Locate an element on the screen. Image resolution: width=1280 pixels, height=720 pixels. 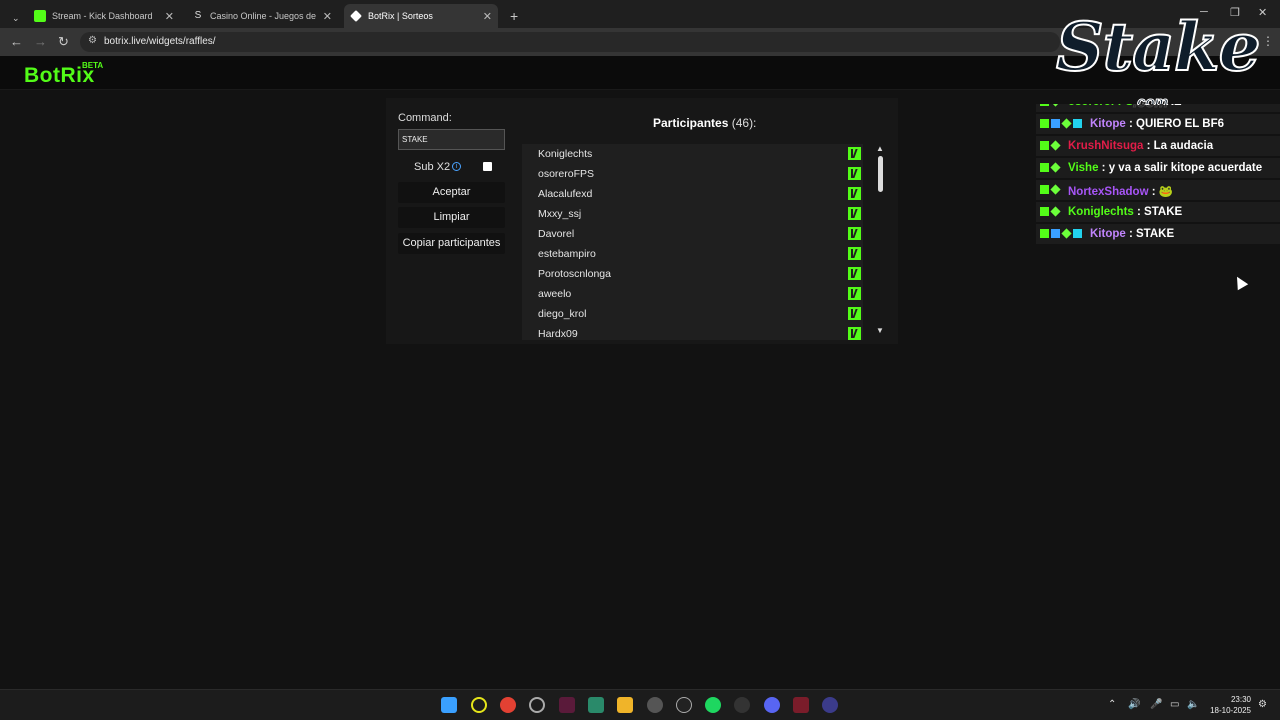
chrome-icon is located at coordinates (508, 705).